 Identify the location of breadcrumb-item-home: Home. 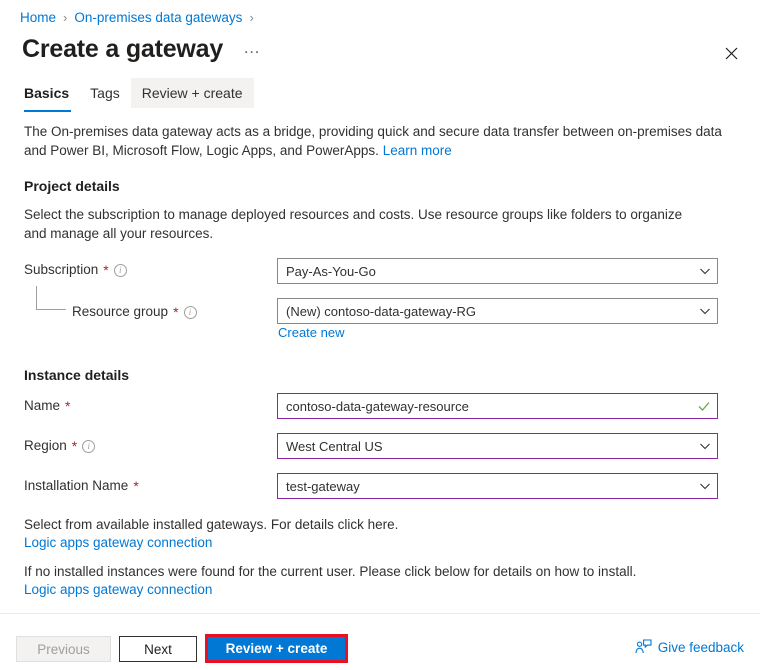
(38, 17).